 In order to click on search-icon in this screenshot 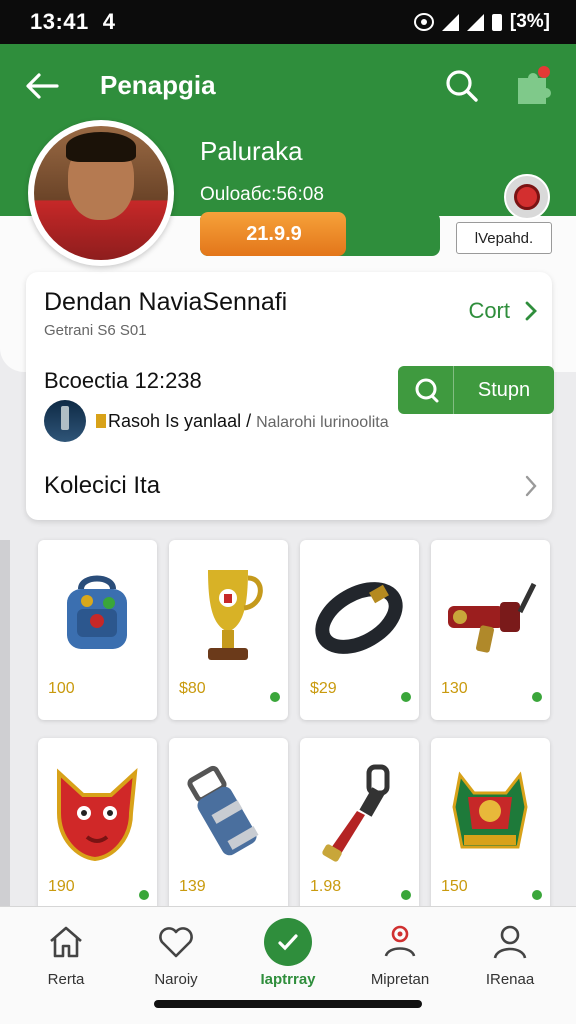, I will do `click(462, 86)`.